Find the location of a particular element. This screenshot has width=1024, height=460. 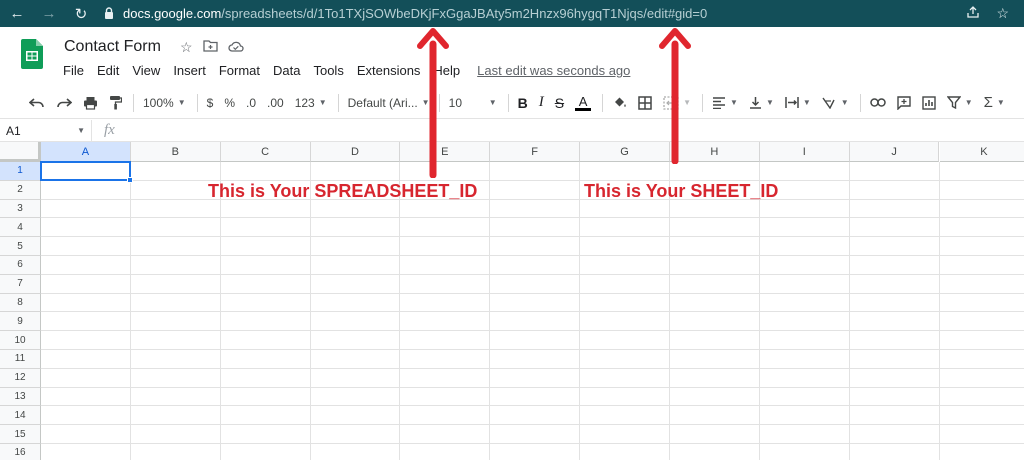

row-header: 1 is located at coordinates (20, 171).